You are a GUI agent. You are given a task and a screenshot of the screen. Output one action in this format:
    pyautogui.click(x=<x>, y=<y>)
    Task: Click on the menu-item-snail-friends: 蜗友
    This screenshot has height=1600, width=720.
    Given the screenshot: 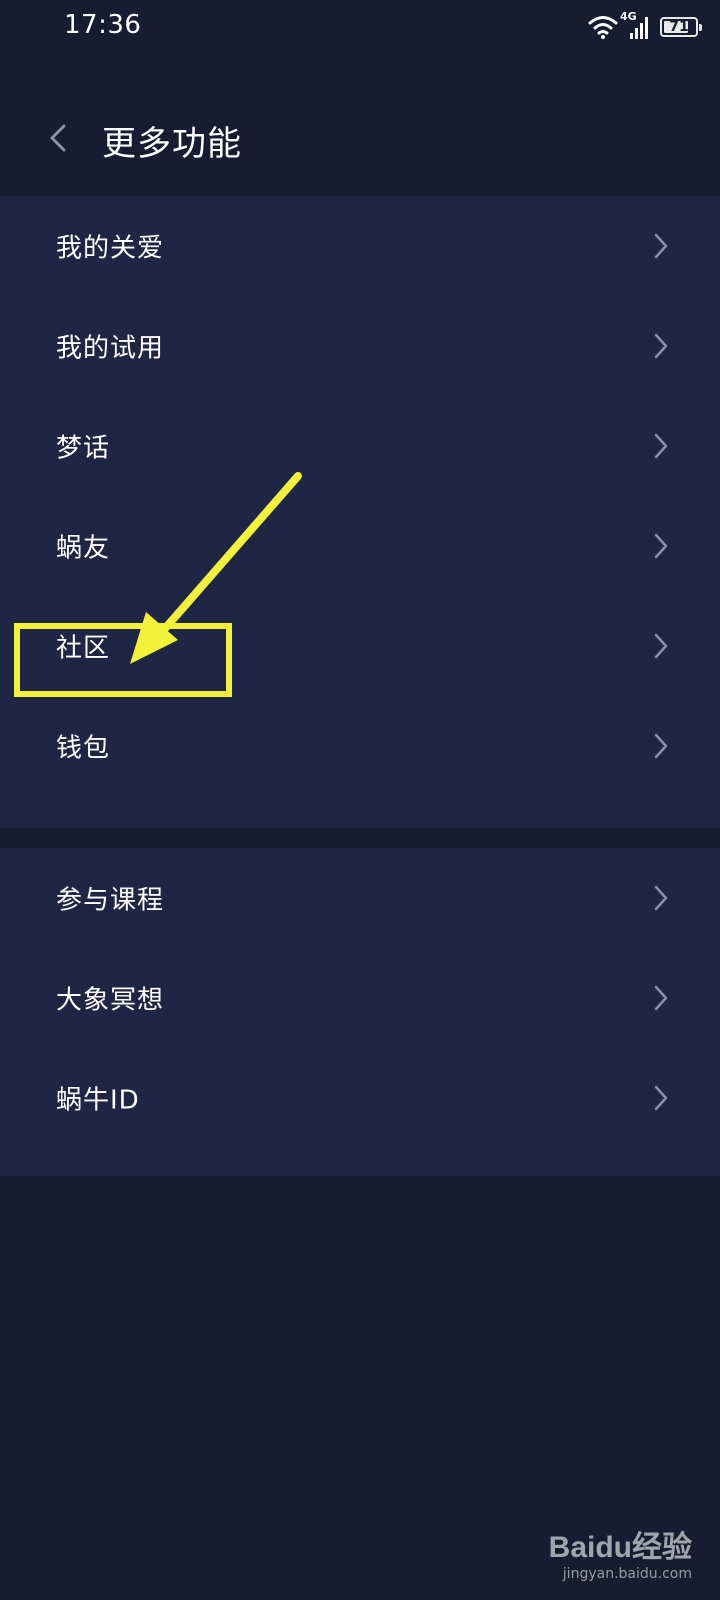 What is the action you would take?
    pyautogui.click(x=360, y=546)
    